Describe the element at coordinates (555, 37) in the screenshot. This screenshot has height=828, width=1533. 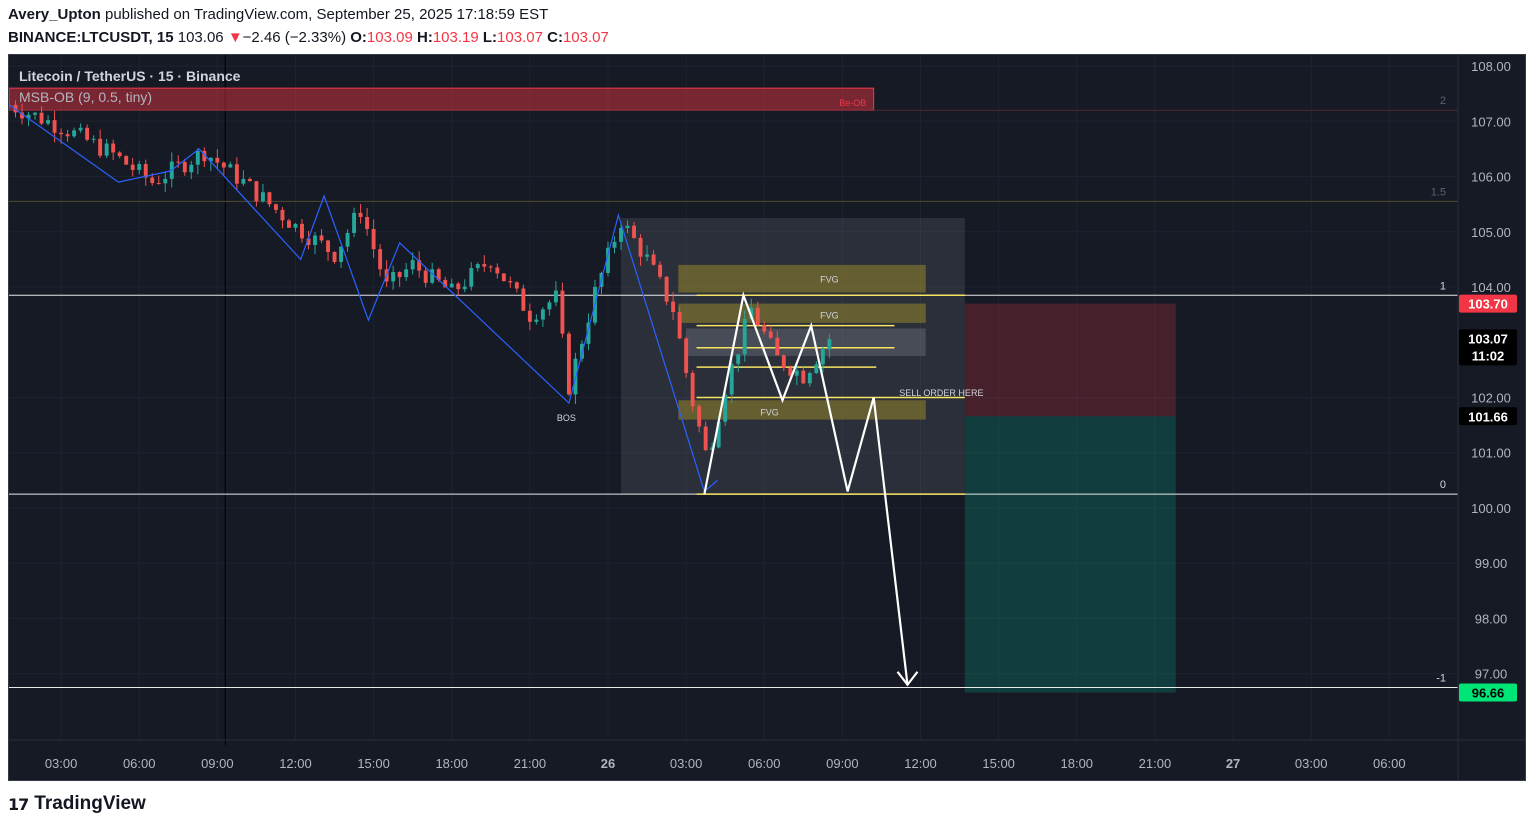
I see `close-label: C:` at that location.